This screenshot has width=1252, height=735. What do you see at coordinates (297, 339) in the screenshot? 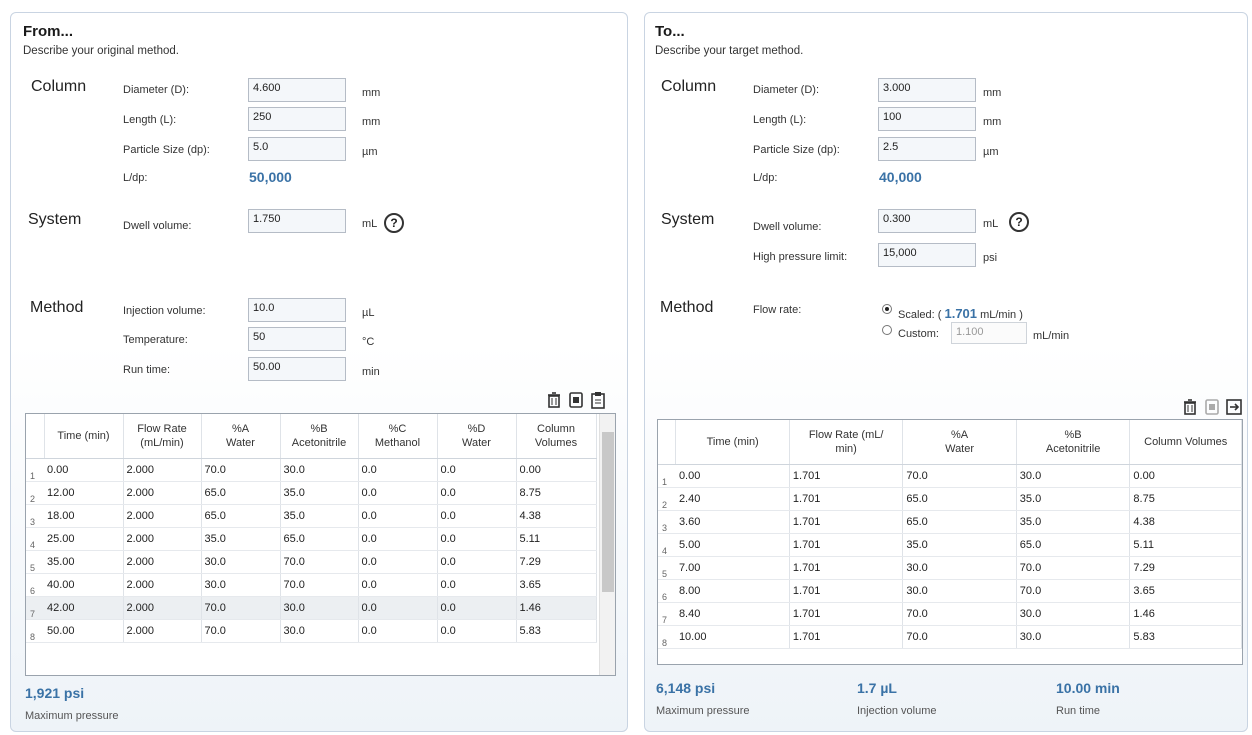
I see `temperature-input: 50` at bounding box center [297, 339].